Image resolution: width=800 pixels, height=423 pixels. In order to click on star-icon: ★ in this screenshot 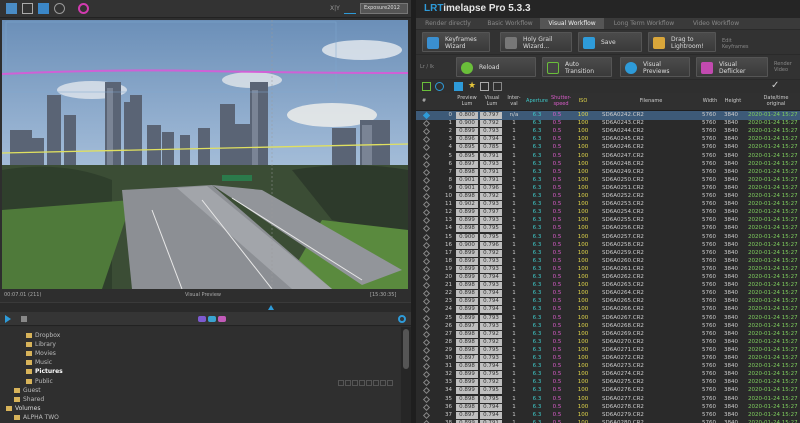, I will do `click(472, 86)`.